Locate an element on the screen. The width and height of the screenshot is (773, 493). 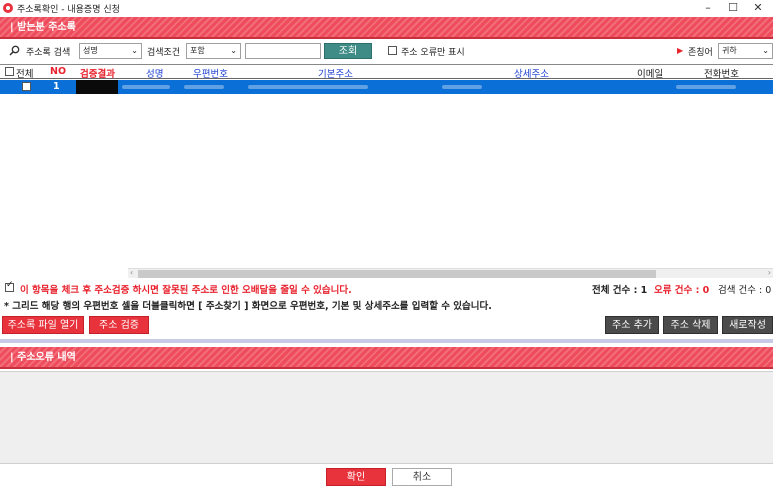
honorific-label: 존칭어 is located at coordinates (700, 53).